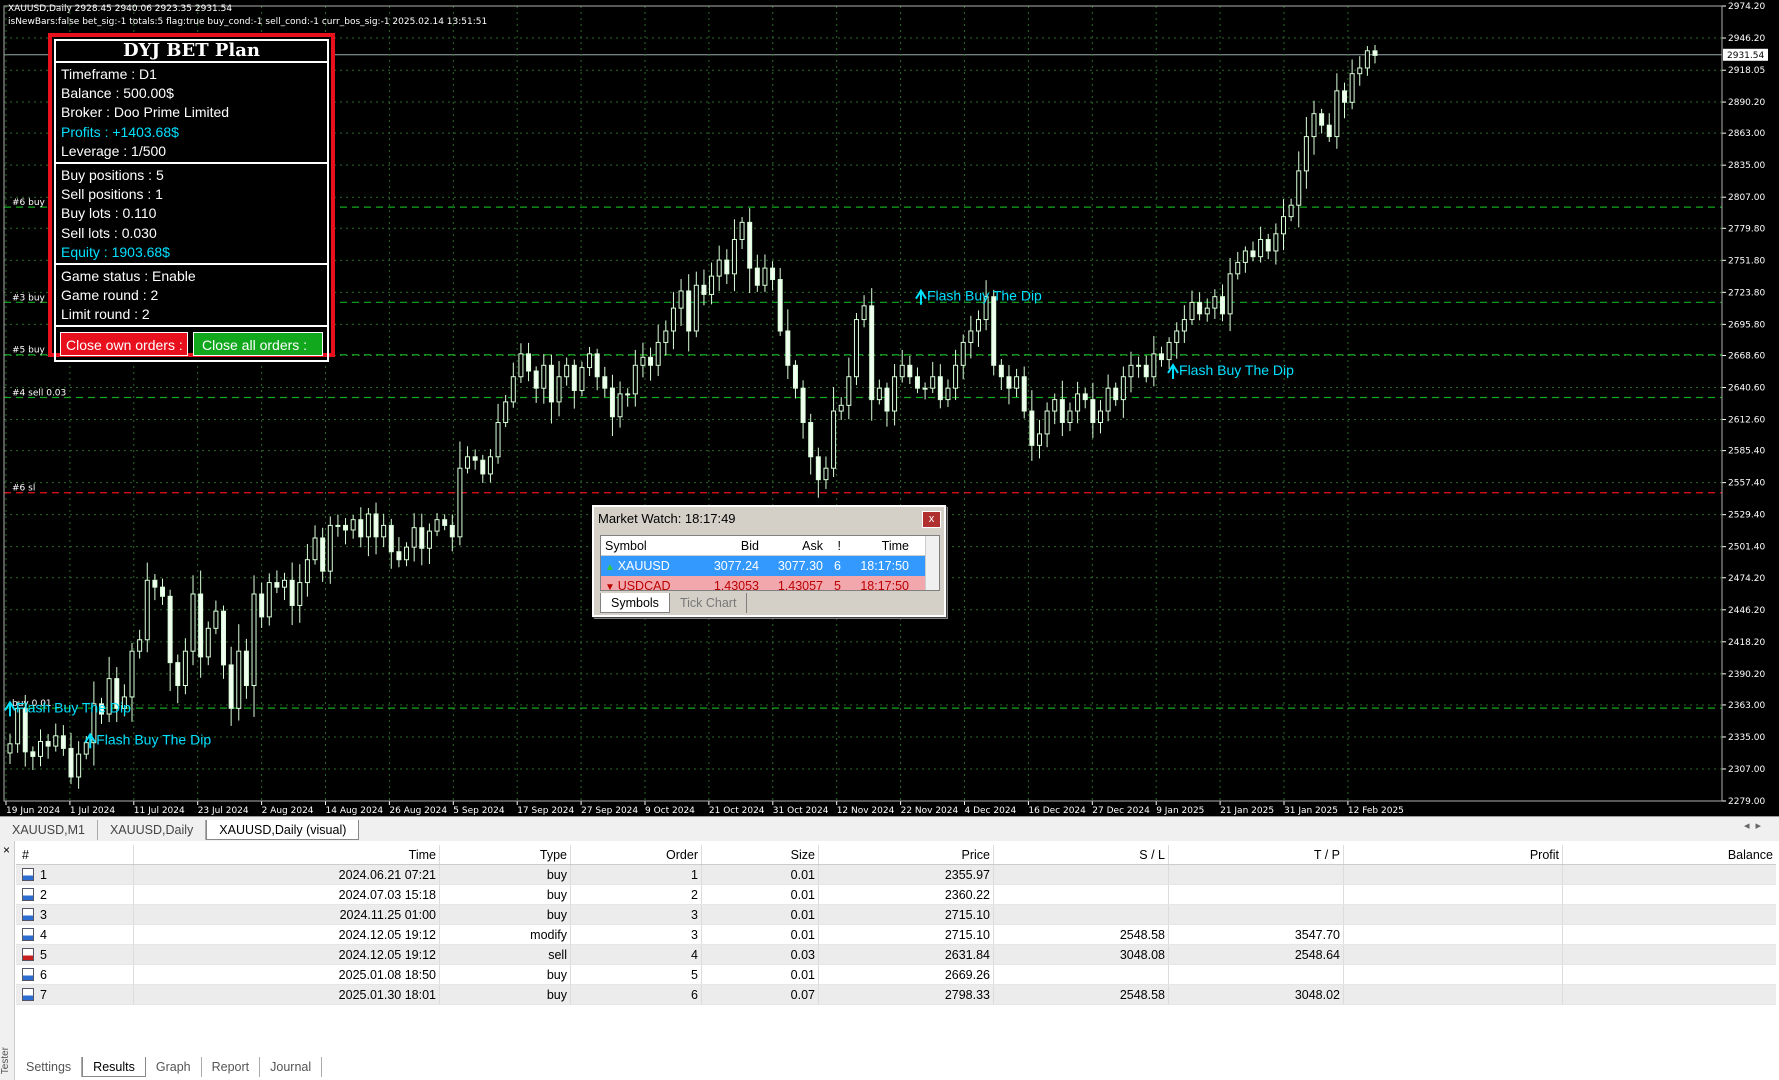 The image size is (1779, 1080). I want to click on date-tick-label: 11 Jul 2024, so click(159, 811).